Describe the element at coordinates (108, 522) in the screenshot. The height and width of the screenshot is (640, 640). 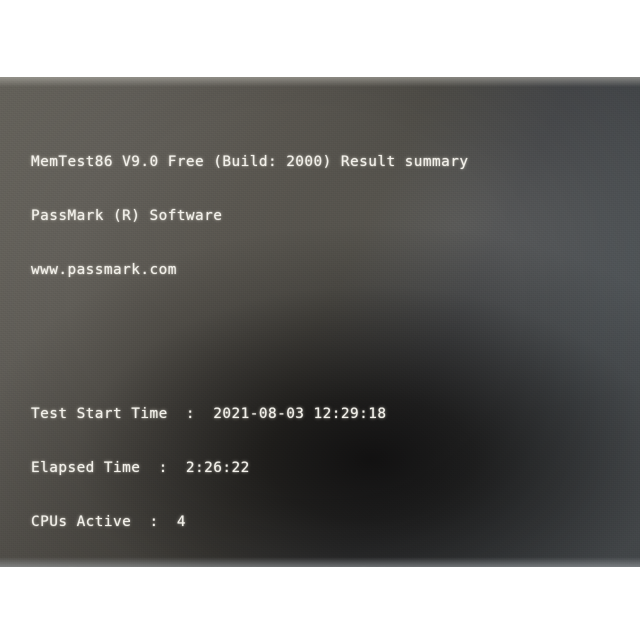
I see `cpus-active-row: CPUs Active : 4` at that location.